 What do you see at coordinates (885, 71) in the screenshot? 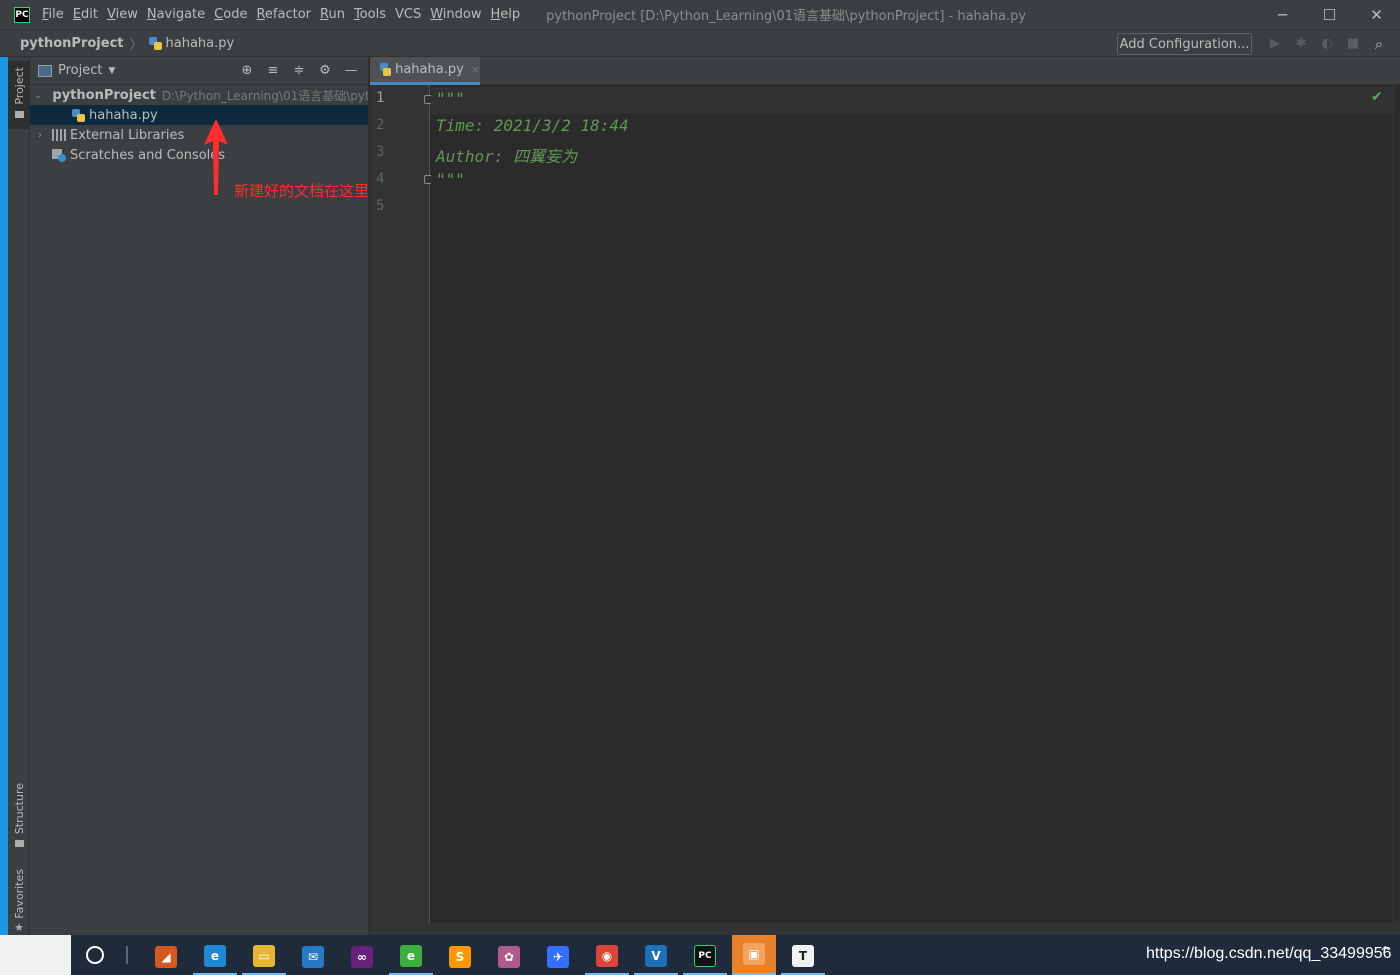
I see `editor-tab-bar: hahaha.py ×` at bounding box center [885, 71].